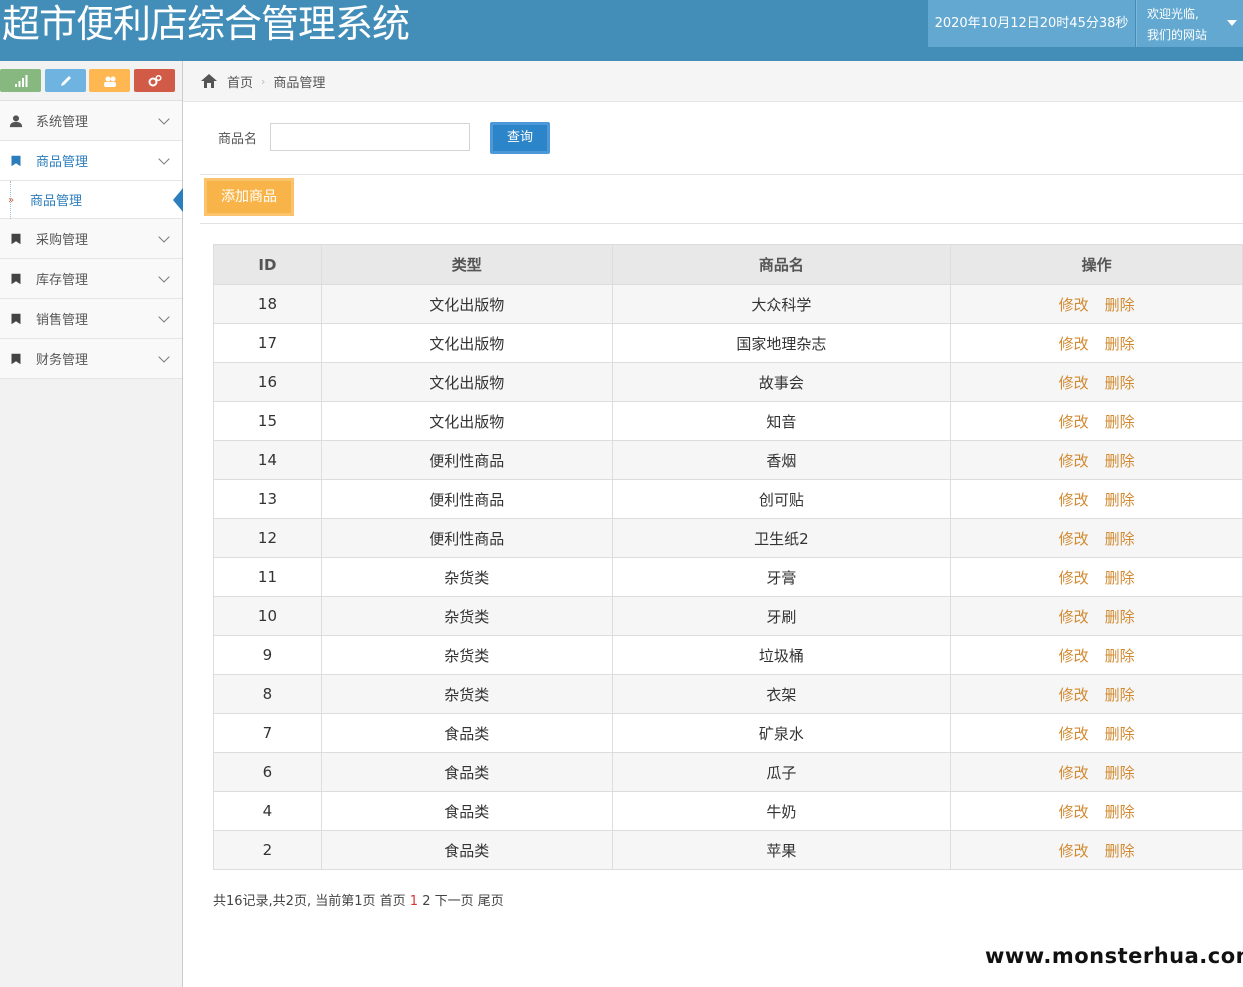  What do you see at coordinates (91, 319) in the screenshot?
I see `sidebar-item-sales: 销售管理` at bounding box center [91, 319].